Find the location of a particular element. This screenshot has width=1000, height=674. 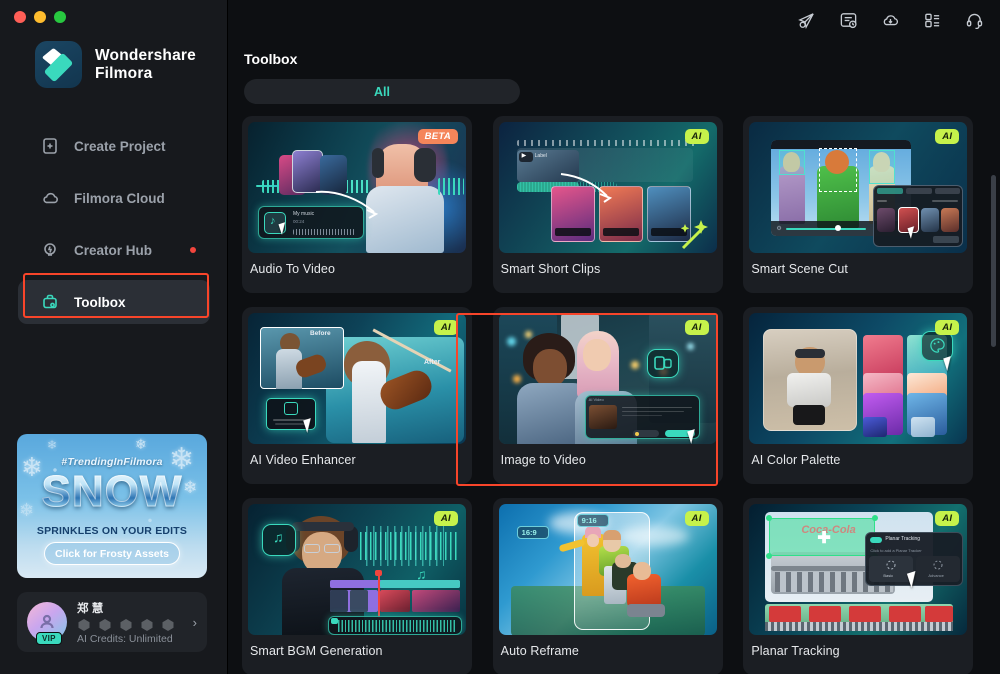

sidebar-item-label: Filmora Cloud is located at coordinates (119, 198).